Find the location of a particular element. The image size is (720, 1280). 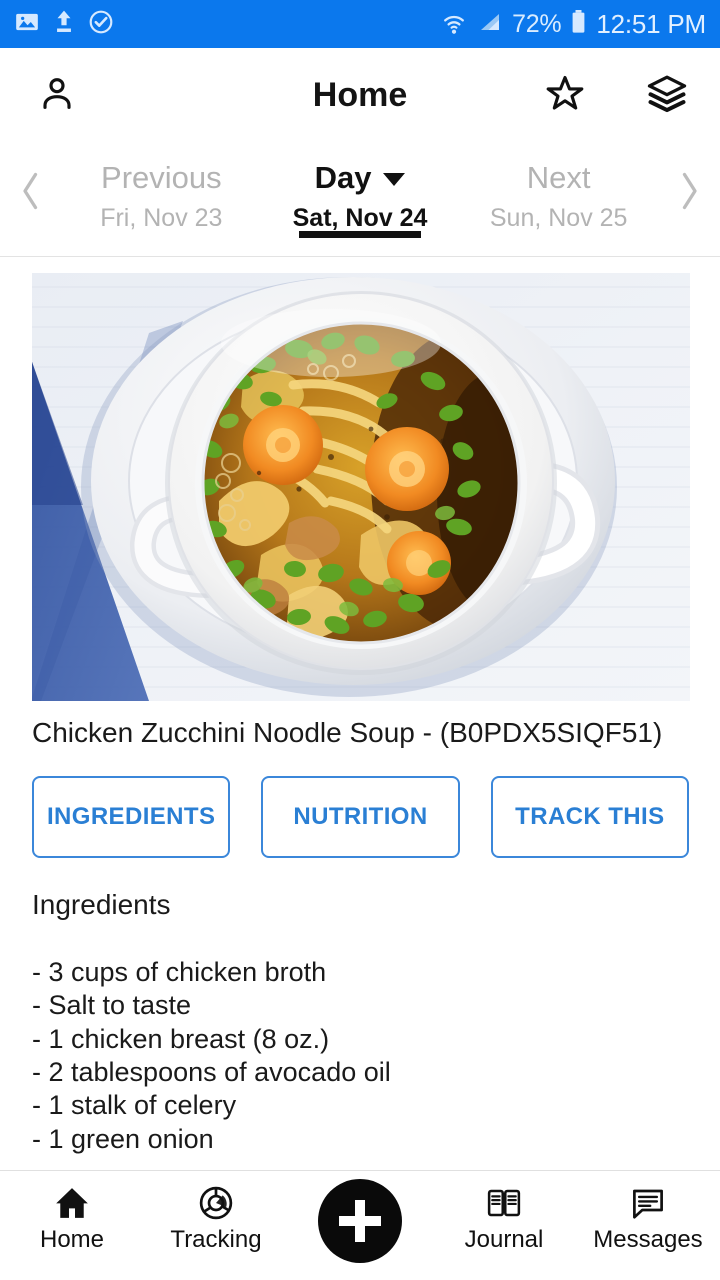

previous-date: Fri, Nov 23 is located at coordinates (161, 217).